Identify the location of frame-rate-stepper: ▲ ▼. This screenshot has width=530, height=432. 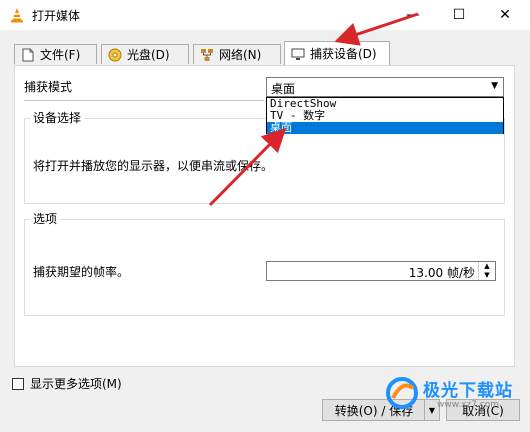
(486, 271).